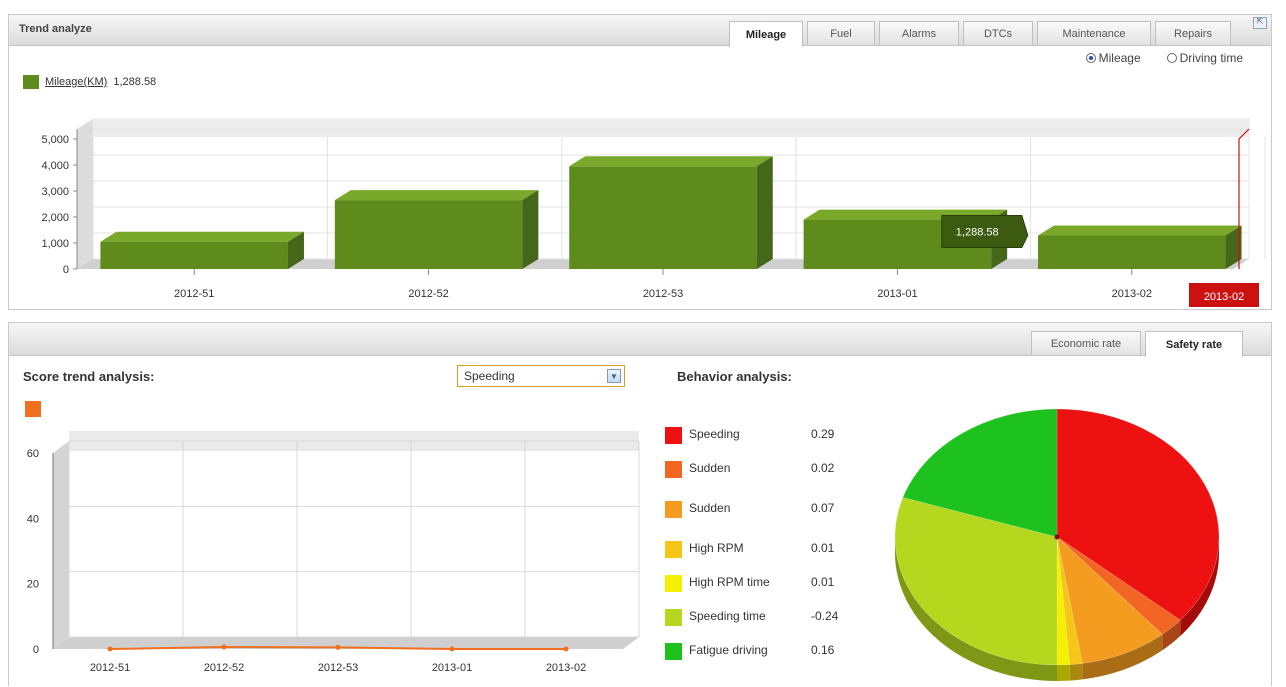  I want to click on y-tick-label: 3,000, so click(55, 192).